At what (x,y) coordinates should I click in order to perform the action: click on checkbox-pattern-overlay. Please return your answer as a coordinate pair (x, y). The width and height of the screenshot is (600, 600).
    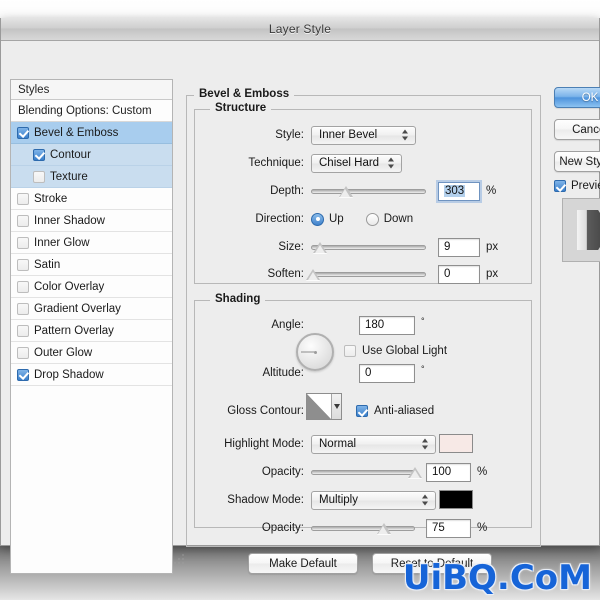
    Looking at the image, I should click on (23, 330).